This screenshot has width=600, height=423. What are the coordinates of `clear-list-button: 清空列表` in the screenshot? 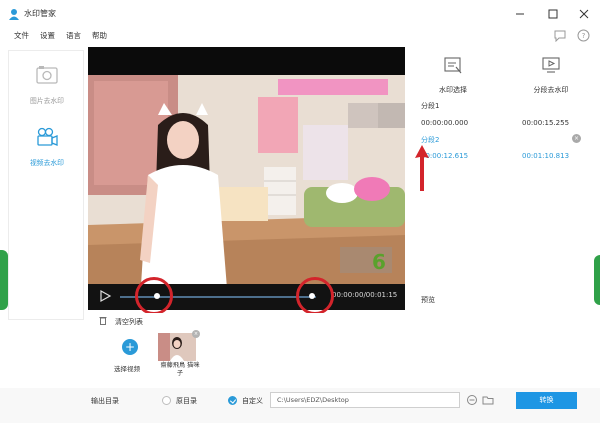 It's located at (129, 322).